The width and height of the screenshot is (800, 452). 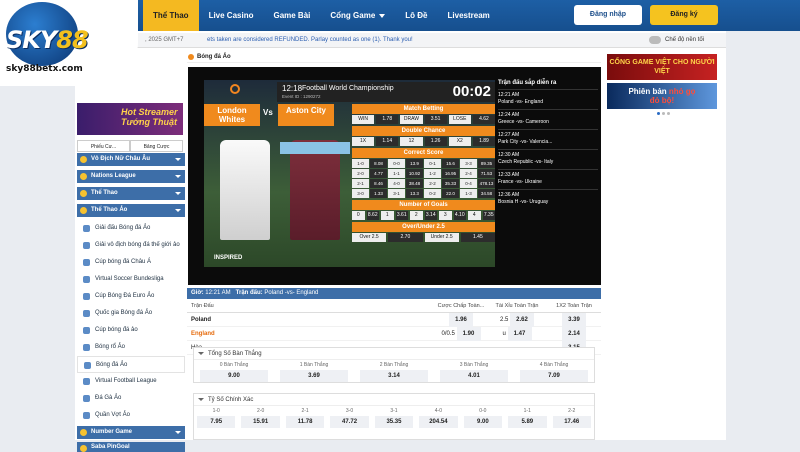 What do you see at coordinates (432, 163) in the screenshot?
I see `odds-cell: 0-1` at bounding box center [432, 163].